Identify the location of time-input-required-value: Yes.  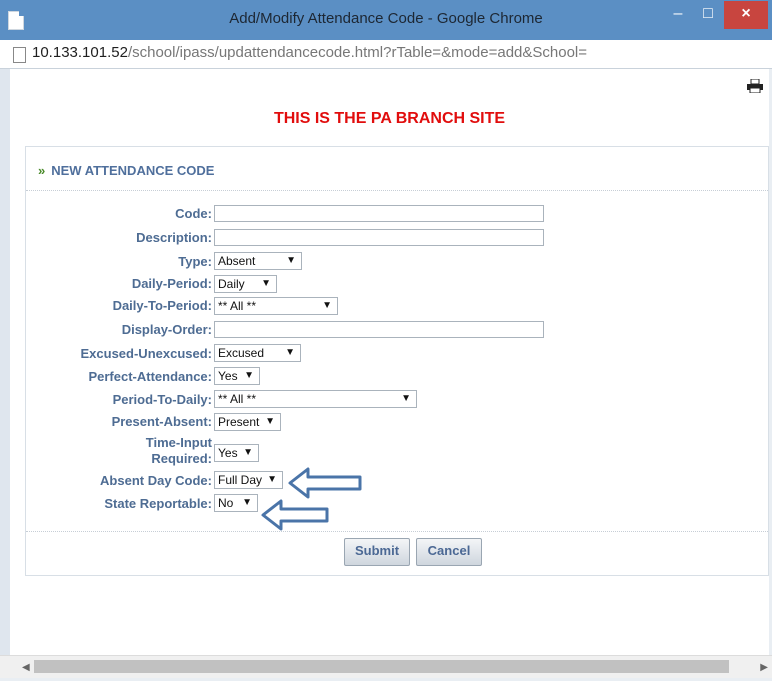
(228, 453).